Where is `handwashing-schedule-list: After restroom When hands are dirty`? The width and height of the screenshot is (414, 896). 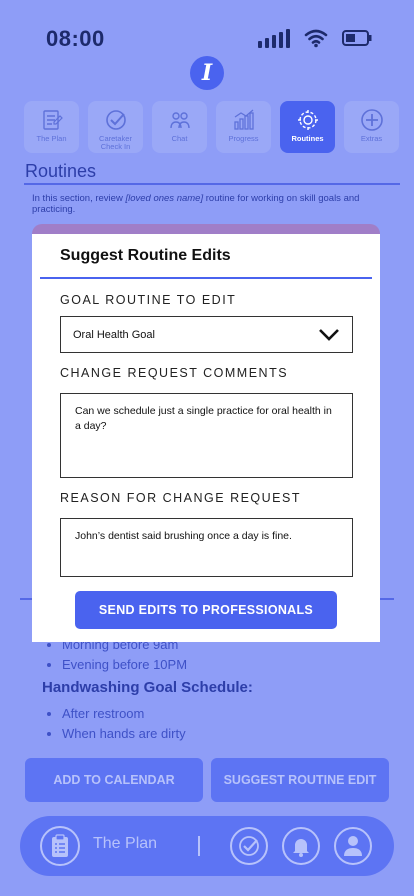
handwashing-schedule-list: After restroom When hands are dirty is located at coordinates (114, 726).